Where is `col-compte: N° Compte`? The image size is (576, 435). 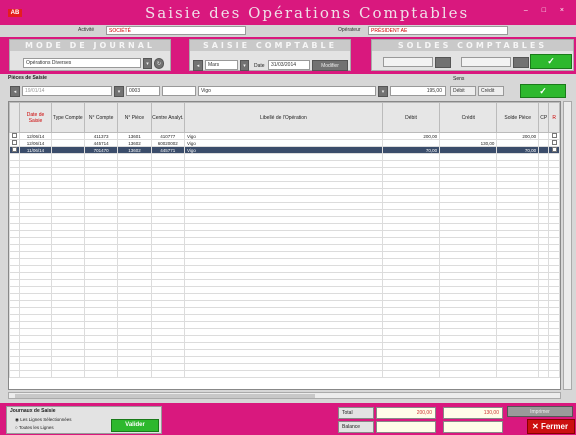 col-compte: N° Compte is located at coordinates (101, 117).